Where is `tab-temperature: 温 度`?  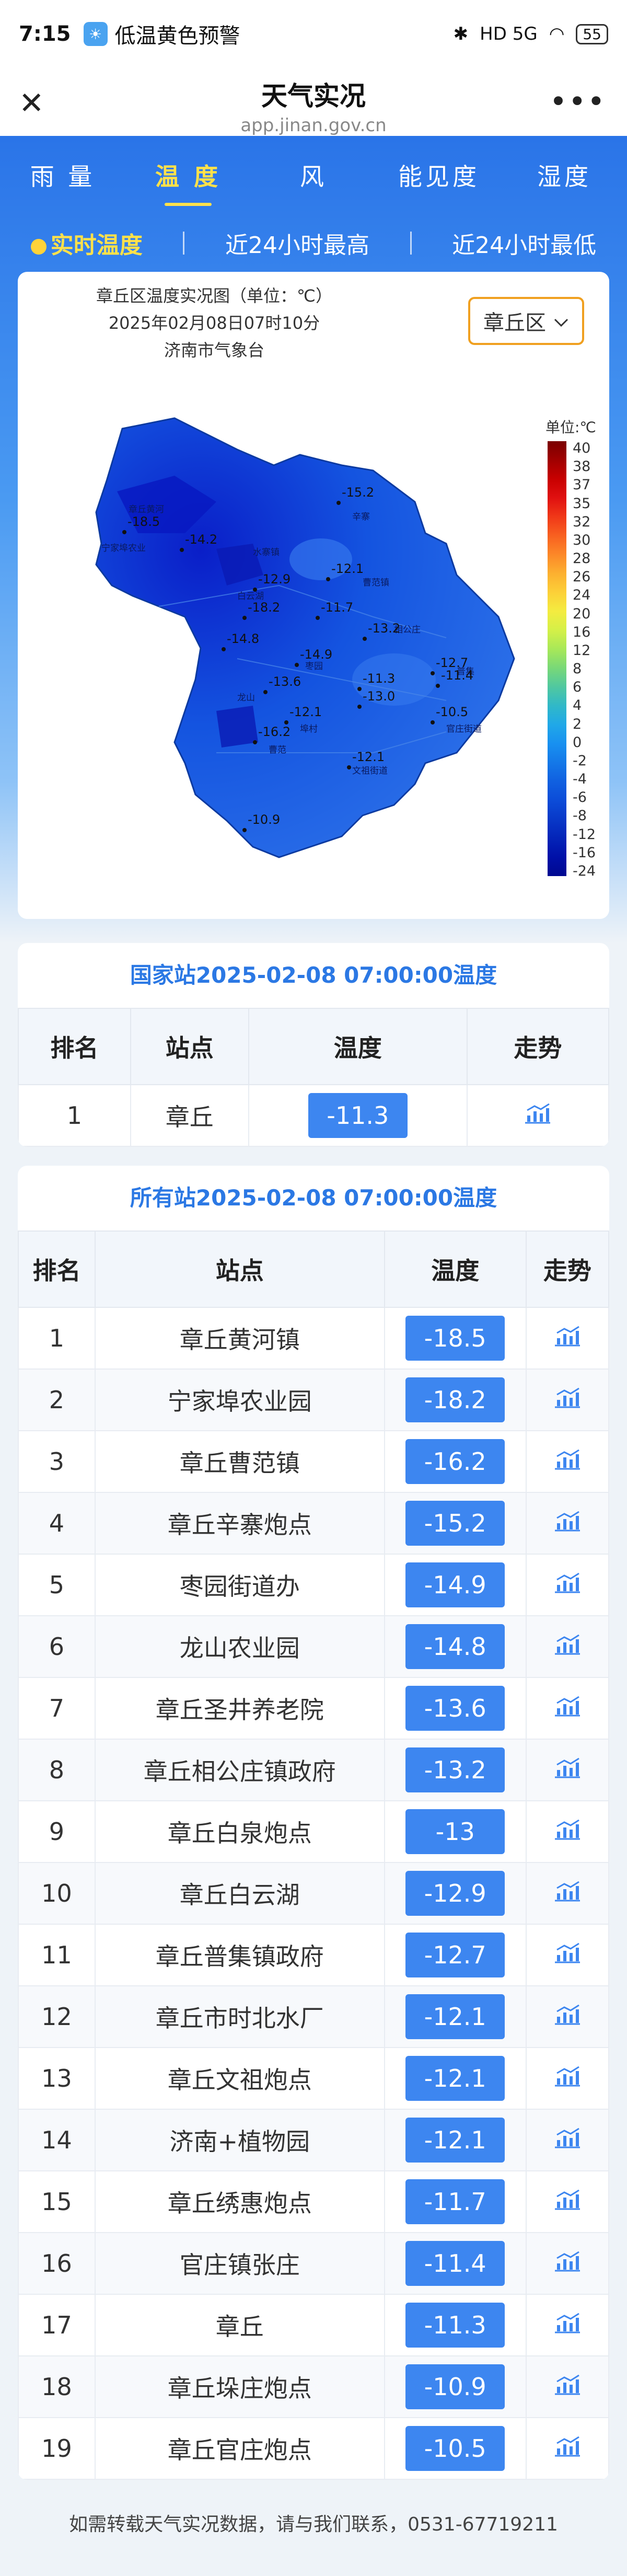 tab-temperature: 温 度 is located at coordinates (188, 182).